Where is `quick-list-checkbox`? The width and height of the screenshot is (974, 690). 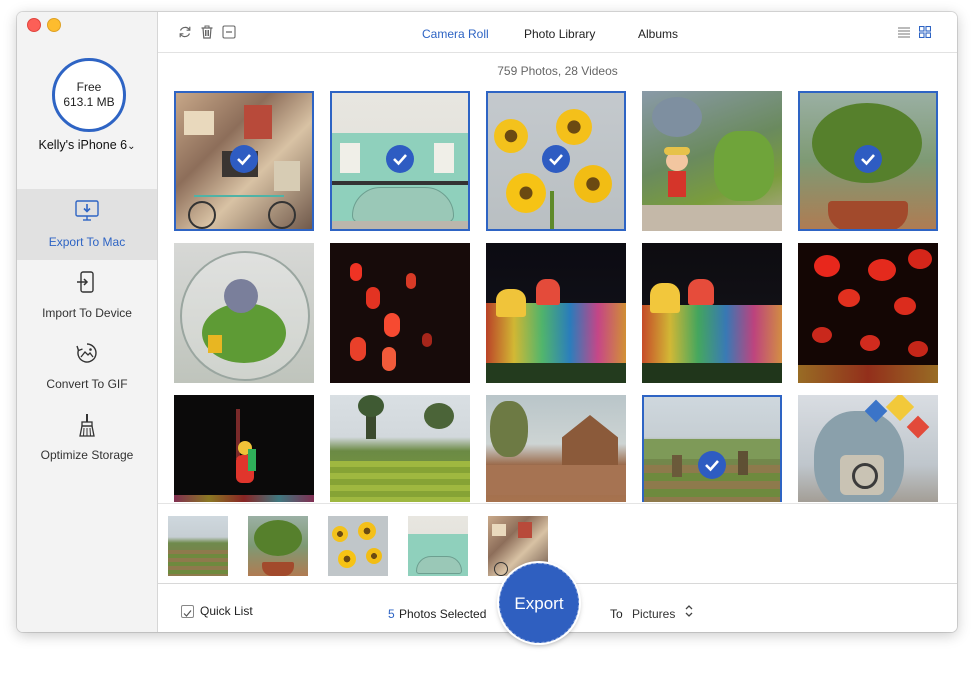
quick-list-checkbox is located at coordinates (187, 611).